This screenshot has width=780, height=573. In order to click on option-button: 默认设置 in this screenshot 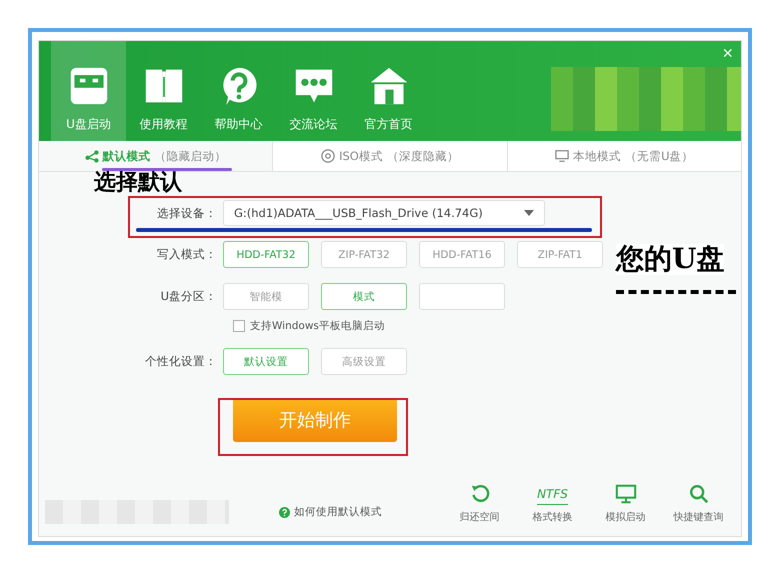, I will do `click(266, 361)`.